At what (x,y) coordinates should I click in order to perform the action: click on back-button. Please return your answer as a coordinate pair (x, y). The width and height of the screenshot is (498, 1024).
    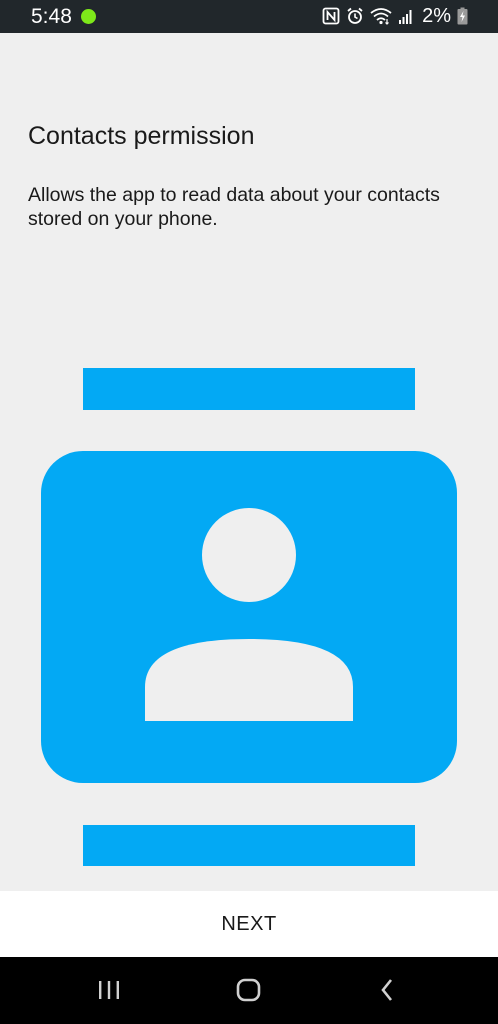
    Looking at the image, I should click on (388, 990).